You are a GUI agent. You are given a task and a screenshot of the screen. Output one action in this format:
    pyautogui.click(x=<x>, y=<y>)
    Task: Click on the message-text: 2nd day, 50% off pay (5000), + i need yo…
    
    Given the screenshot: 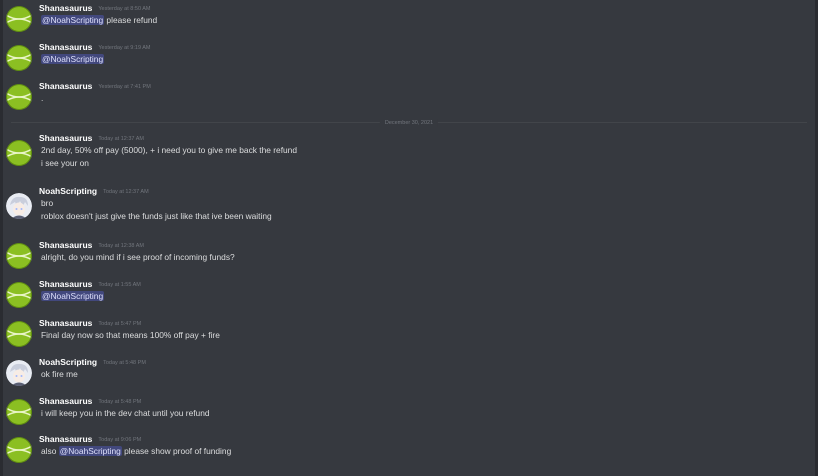 What is the action you would take?
    pyautogui.click(x=169, y=150)
    